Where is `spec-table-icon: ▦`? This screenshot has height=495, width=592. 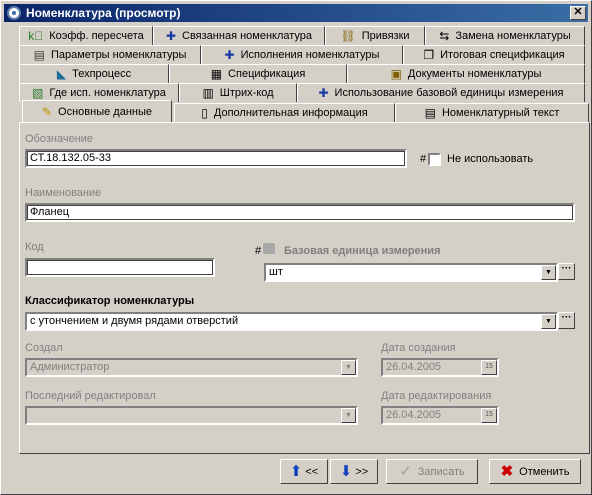
spec-table-icon: ▦ is located at coordinates (216, 74).